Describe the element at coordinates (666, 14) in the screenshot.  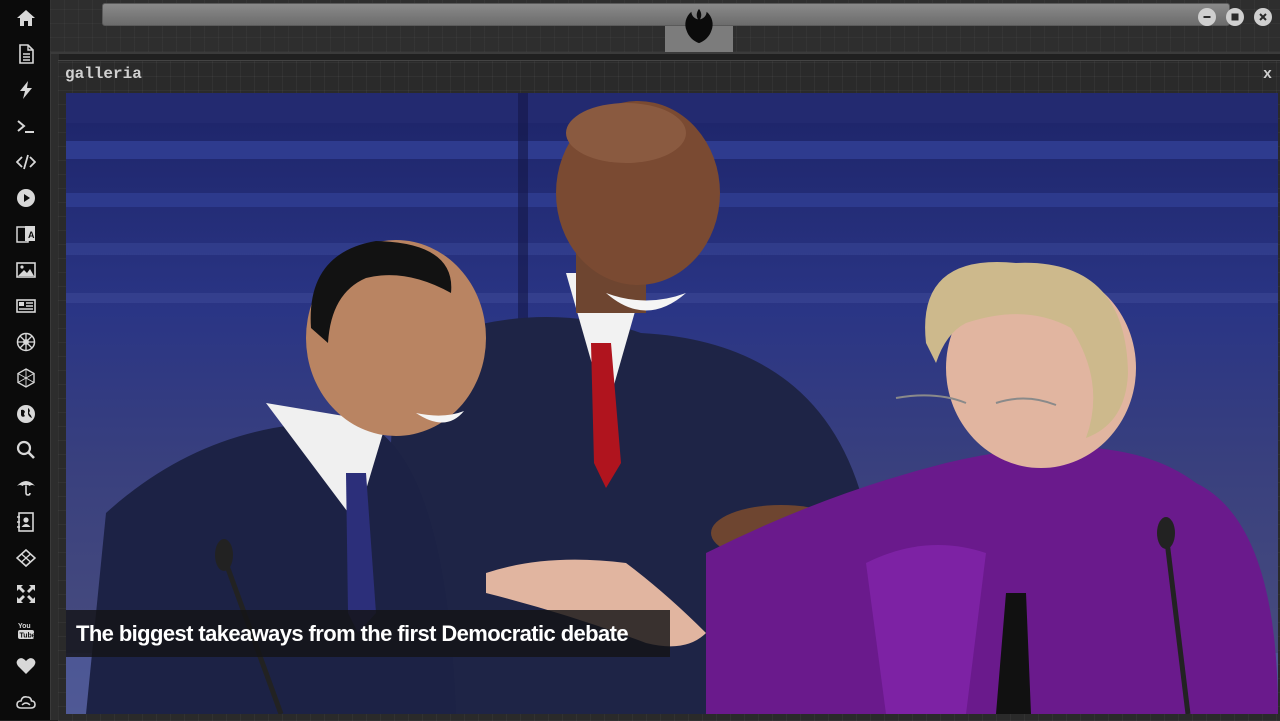
I see `address-bar` at that location.